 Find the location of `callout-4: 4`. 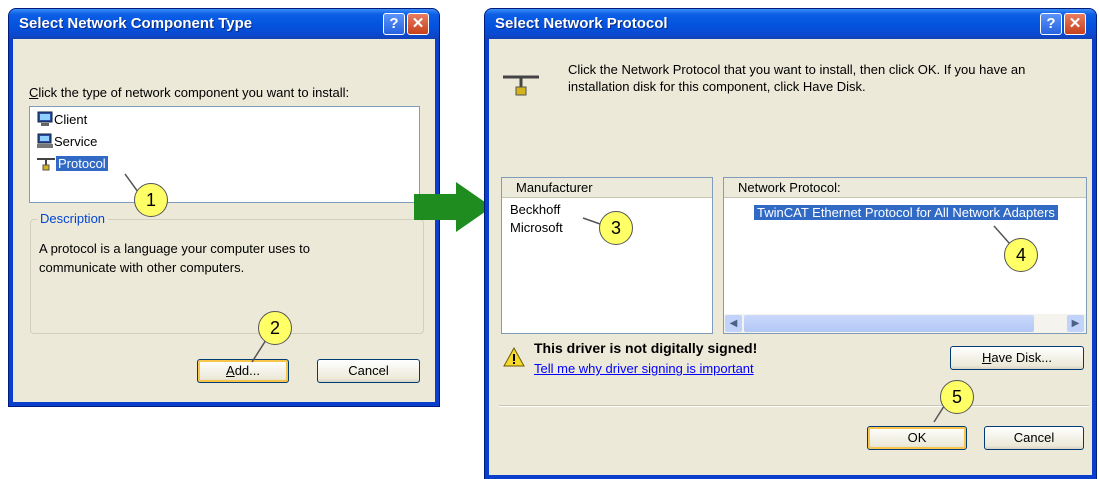

callout-4: 4 is located at coordinates (1021, 255).